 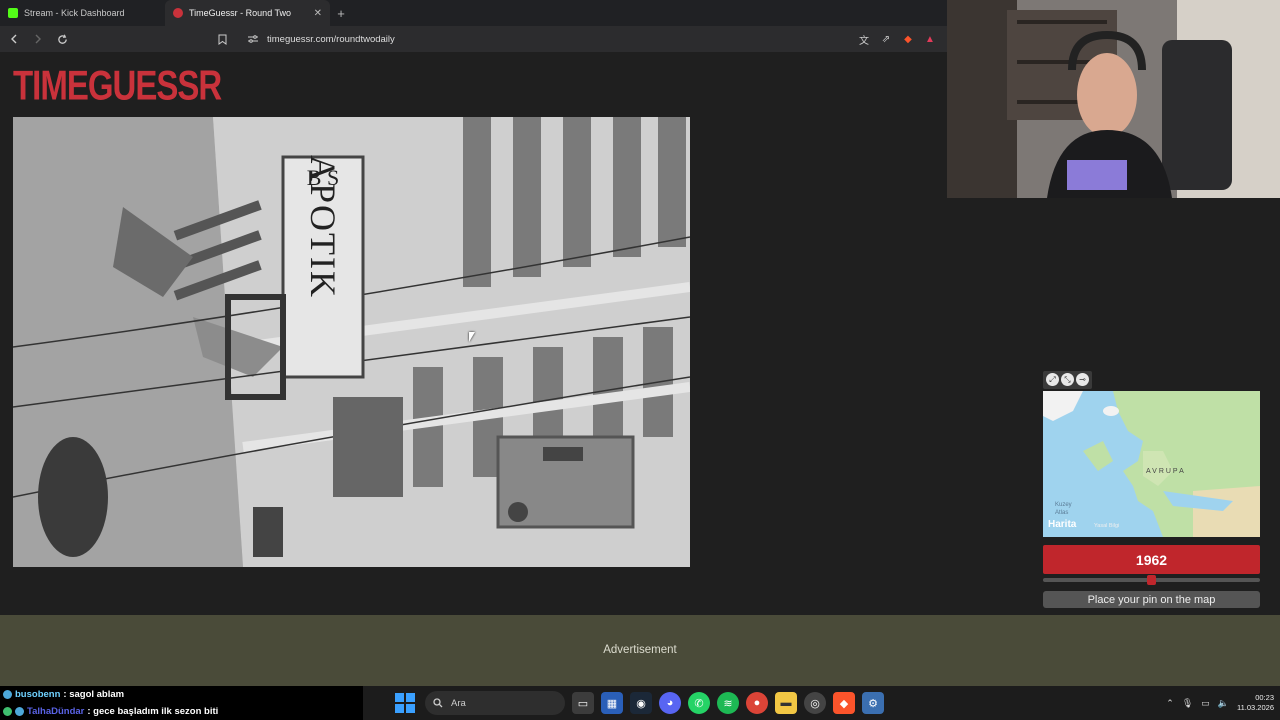 What do you see at coordinates (56, 711) in the screenshot?
I see `chat-username: TalhaDündar` at bounding box center [56, 711].